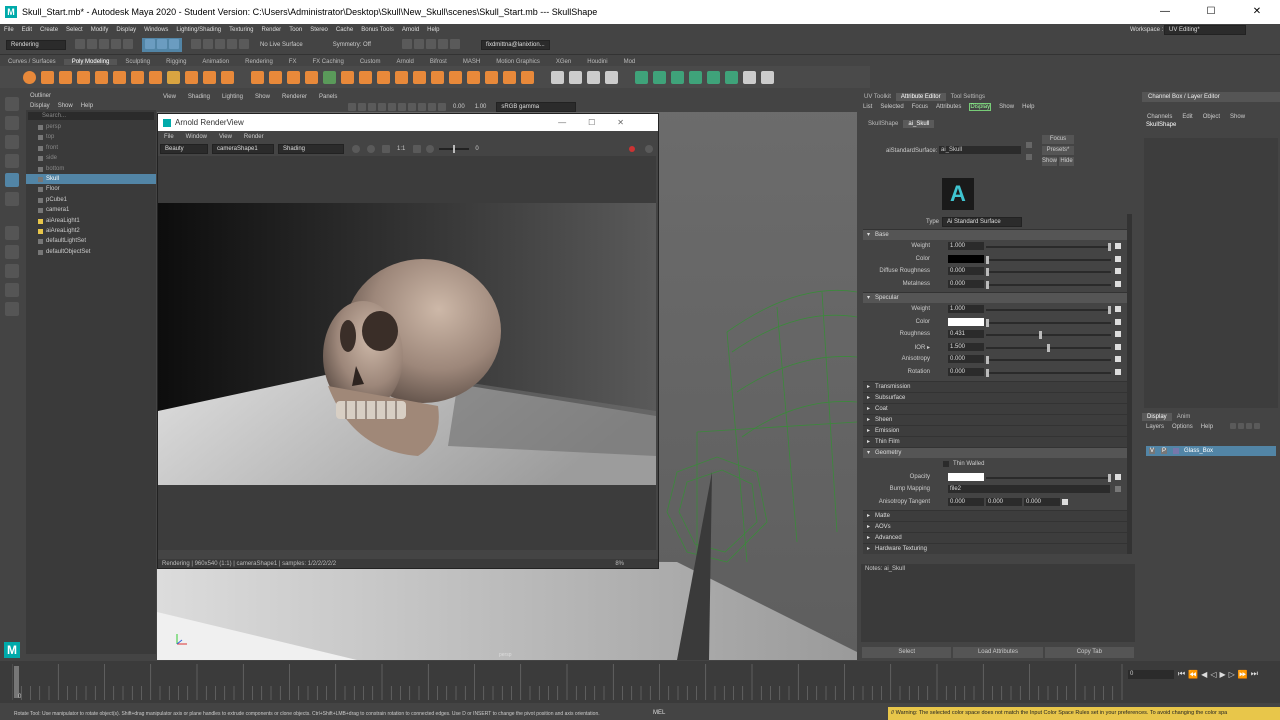 The height and width of the screenshot is (720, 1280). Describe the element at coordinates (402, 106) in the screenshot. I see `smooth-shade-icon` at that location.